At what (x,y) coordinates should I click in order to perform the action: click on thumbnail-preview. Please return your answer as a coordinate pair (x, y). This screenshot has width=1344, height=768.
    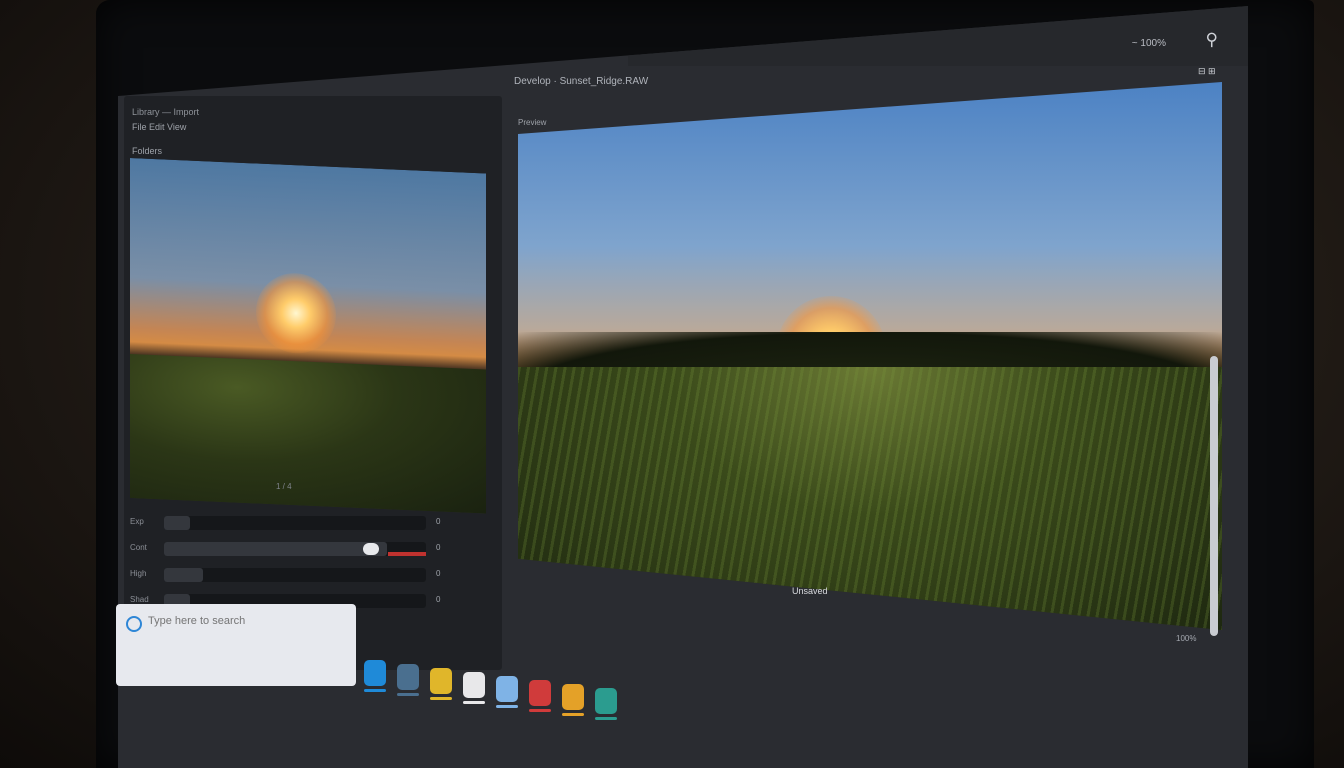
    Looking at the image, I should click on (308, 336).